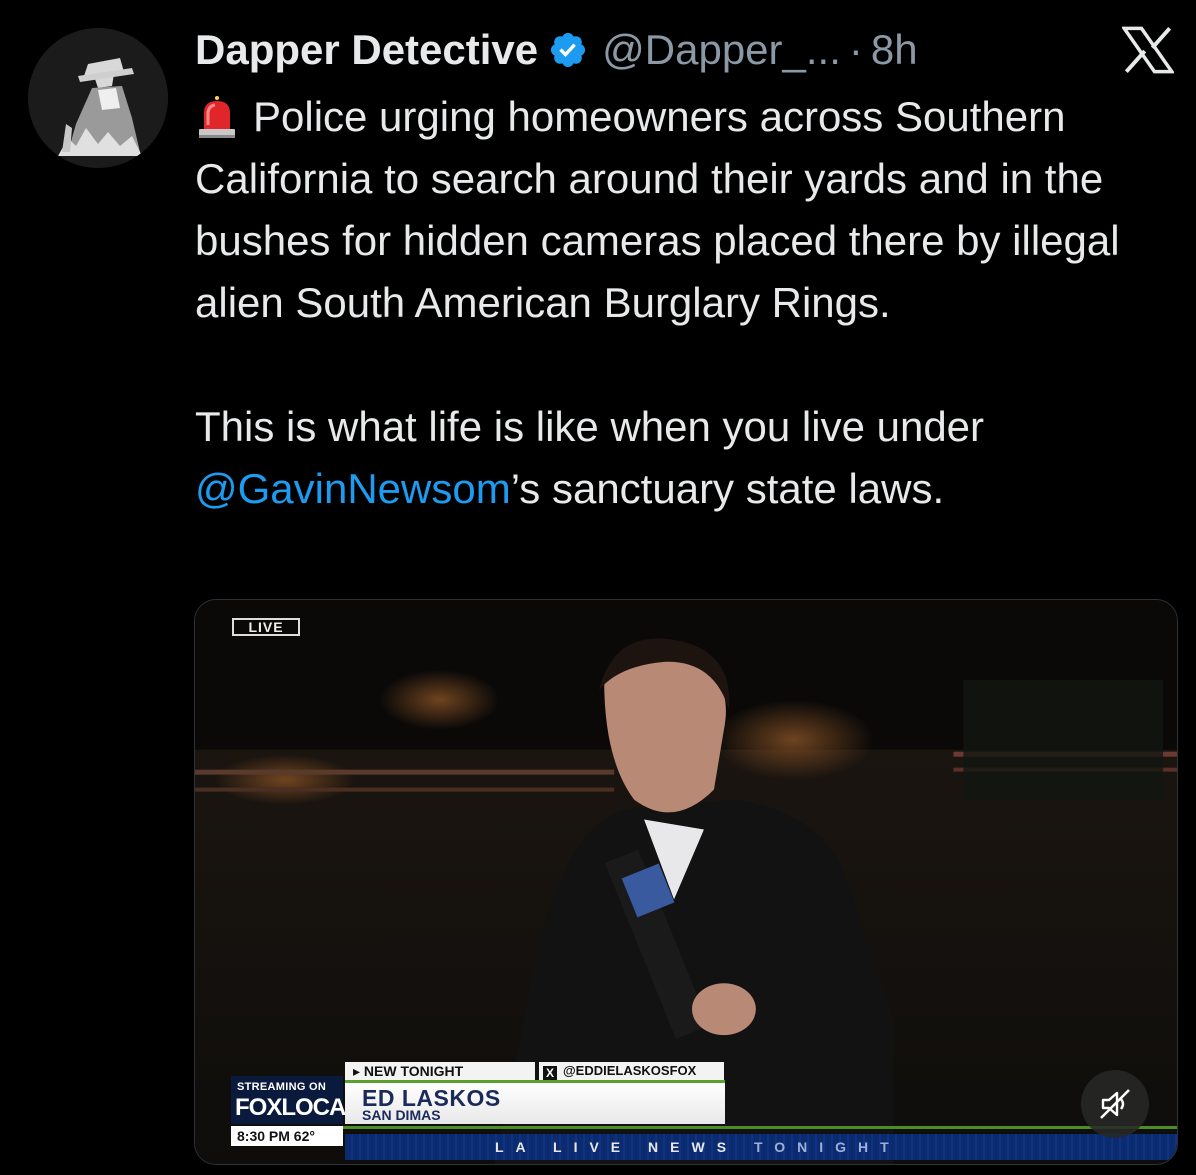 The image size is (1196, 1175). What do you see at coordinates (624, 1147) in the screenshot?
I see `tagline-bright: LA LIVE NEWS` at bounding box center [624, 1147].